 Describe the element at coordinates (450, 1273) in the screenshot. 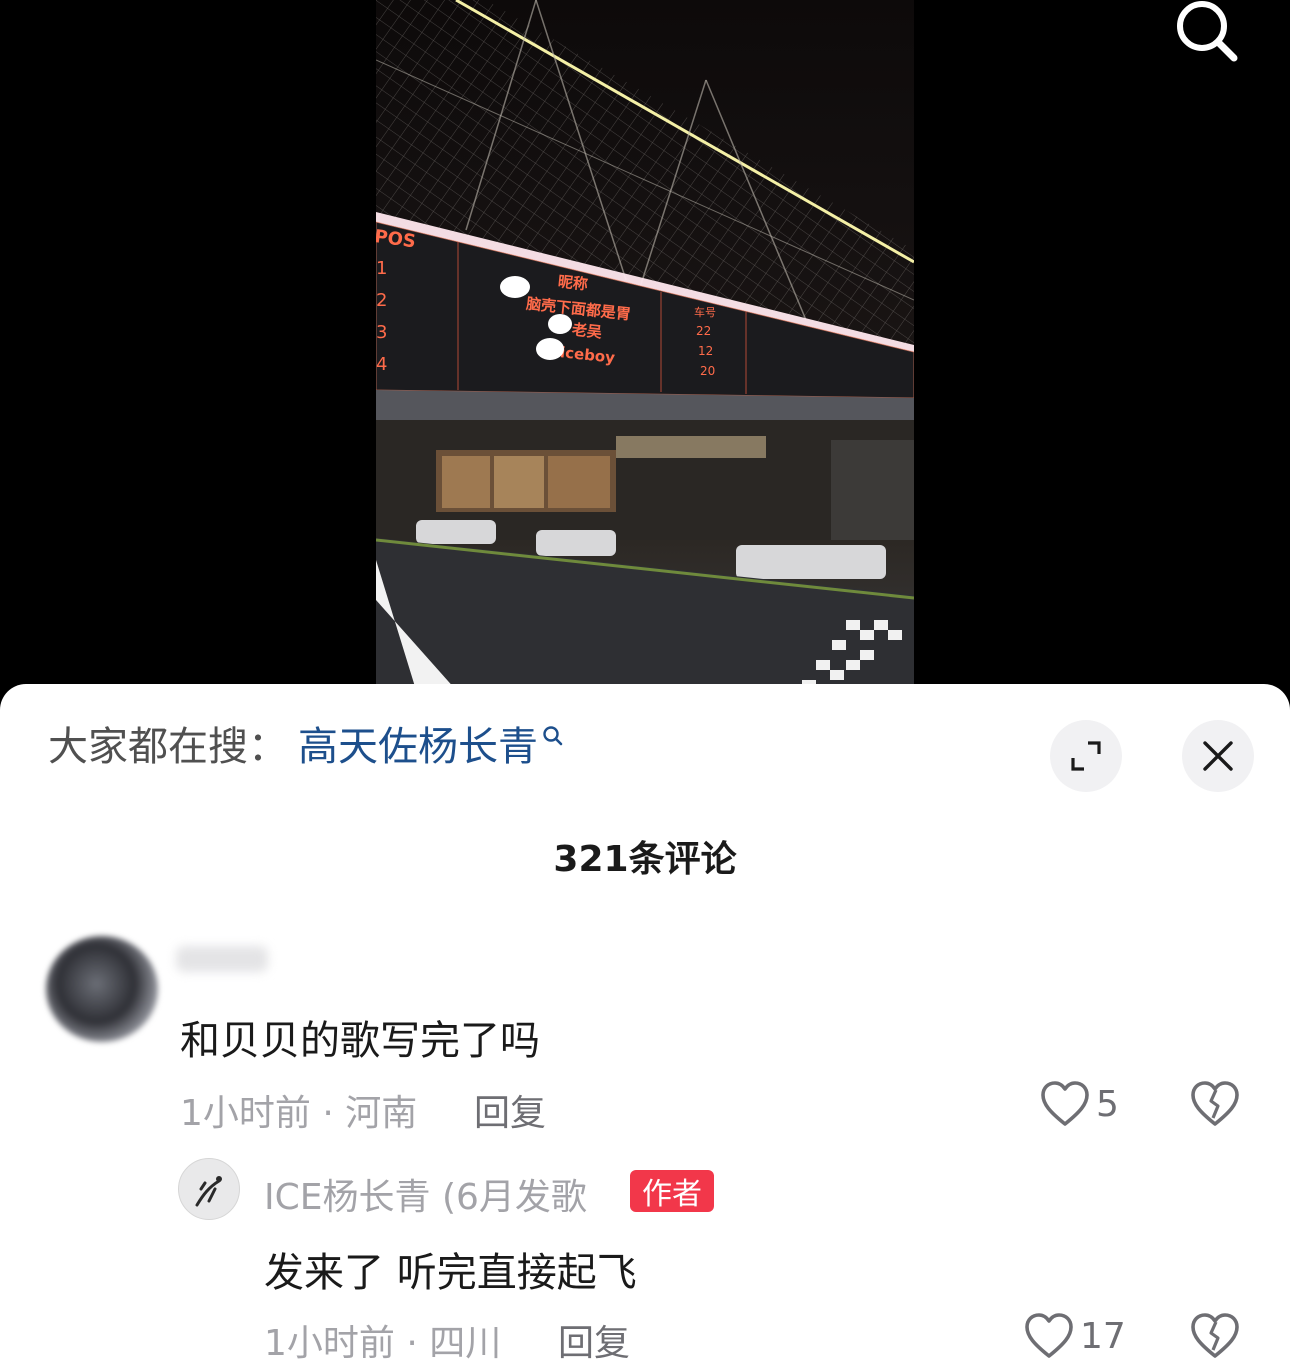

I see `reply-text: 发来了 听完直接起飞` at that location.